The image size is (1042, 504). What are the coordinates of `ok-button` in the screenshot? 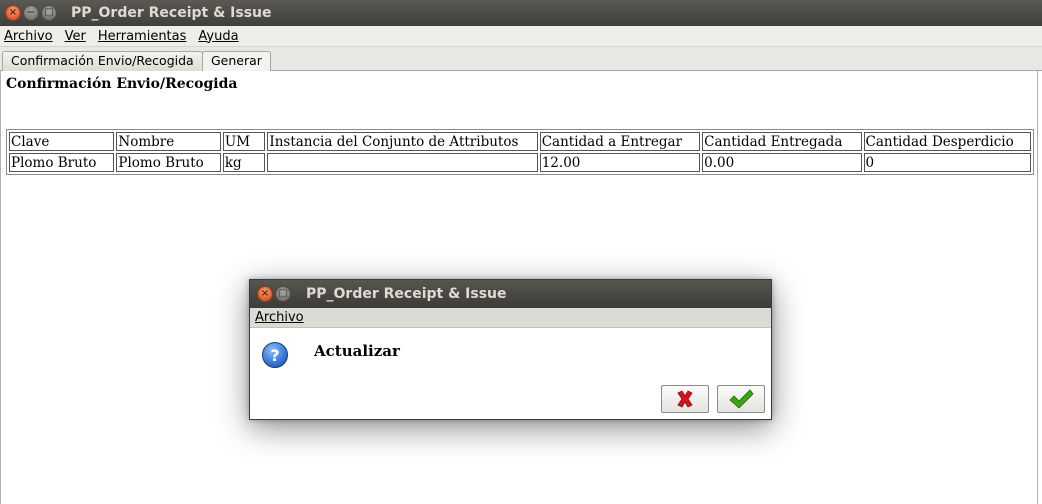 It's located at (741, 399).